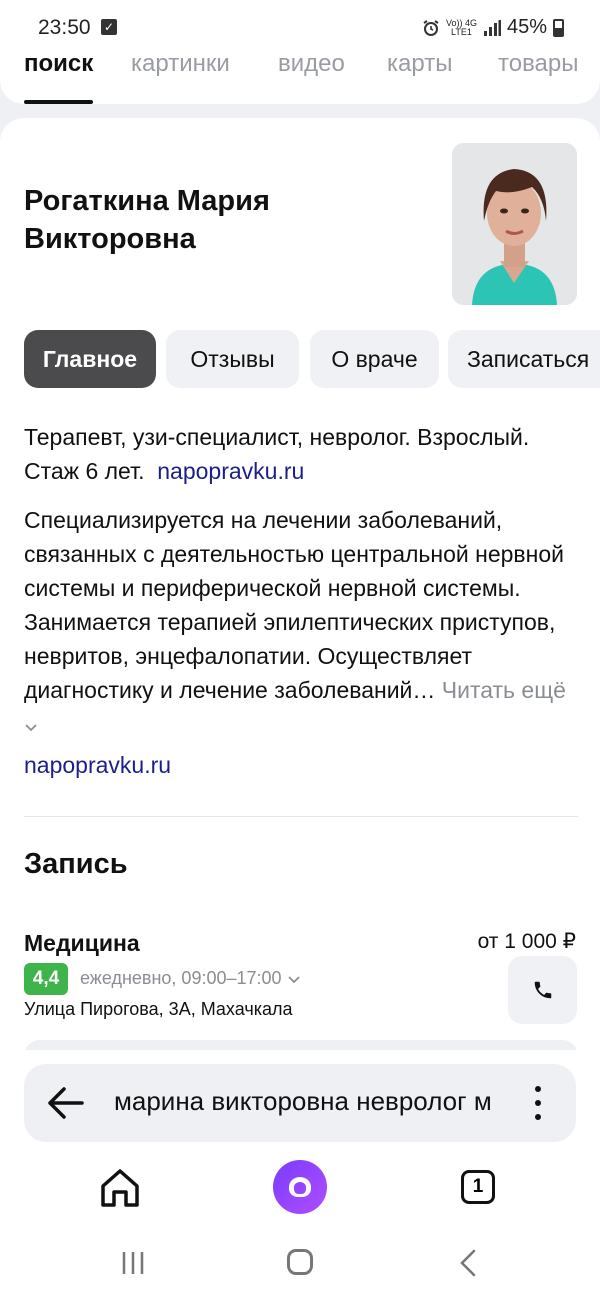  I want to click on doctor-name: Рогаткина Мария Викторовна, so click(147, 220).